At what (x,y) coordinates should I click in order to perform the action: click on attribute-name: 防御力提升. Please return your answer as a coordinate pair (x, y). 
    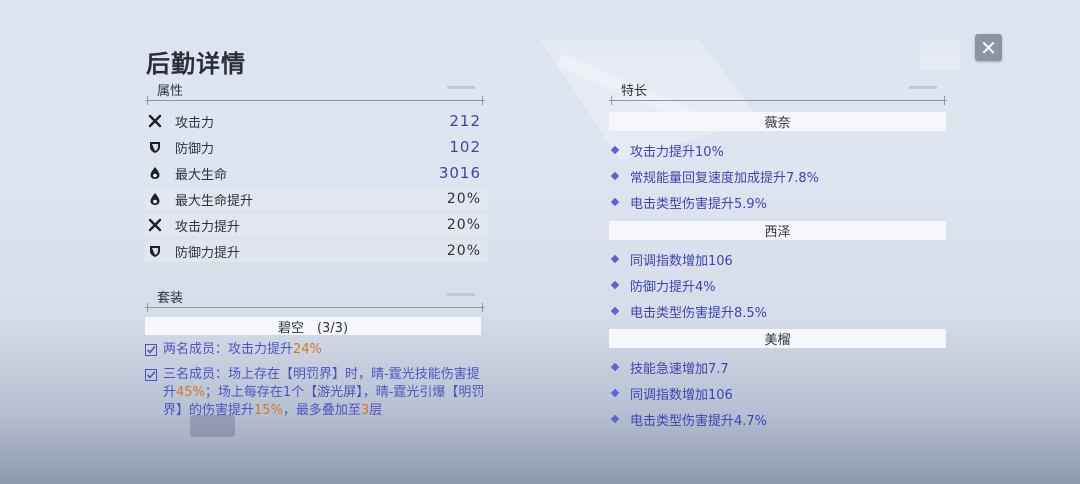
    Looking at the image, I should click on (208, 253).